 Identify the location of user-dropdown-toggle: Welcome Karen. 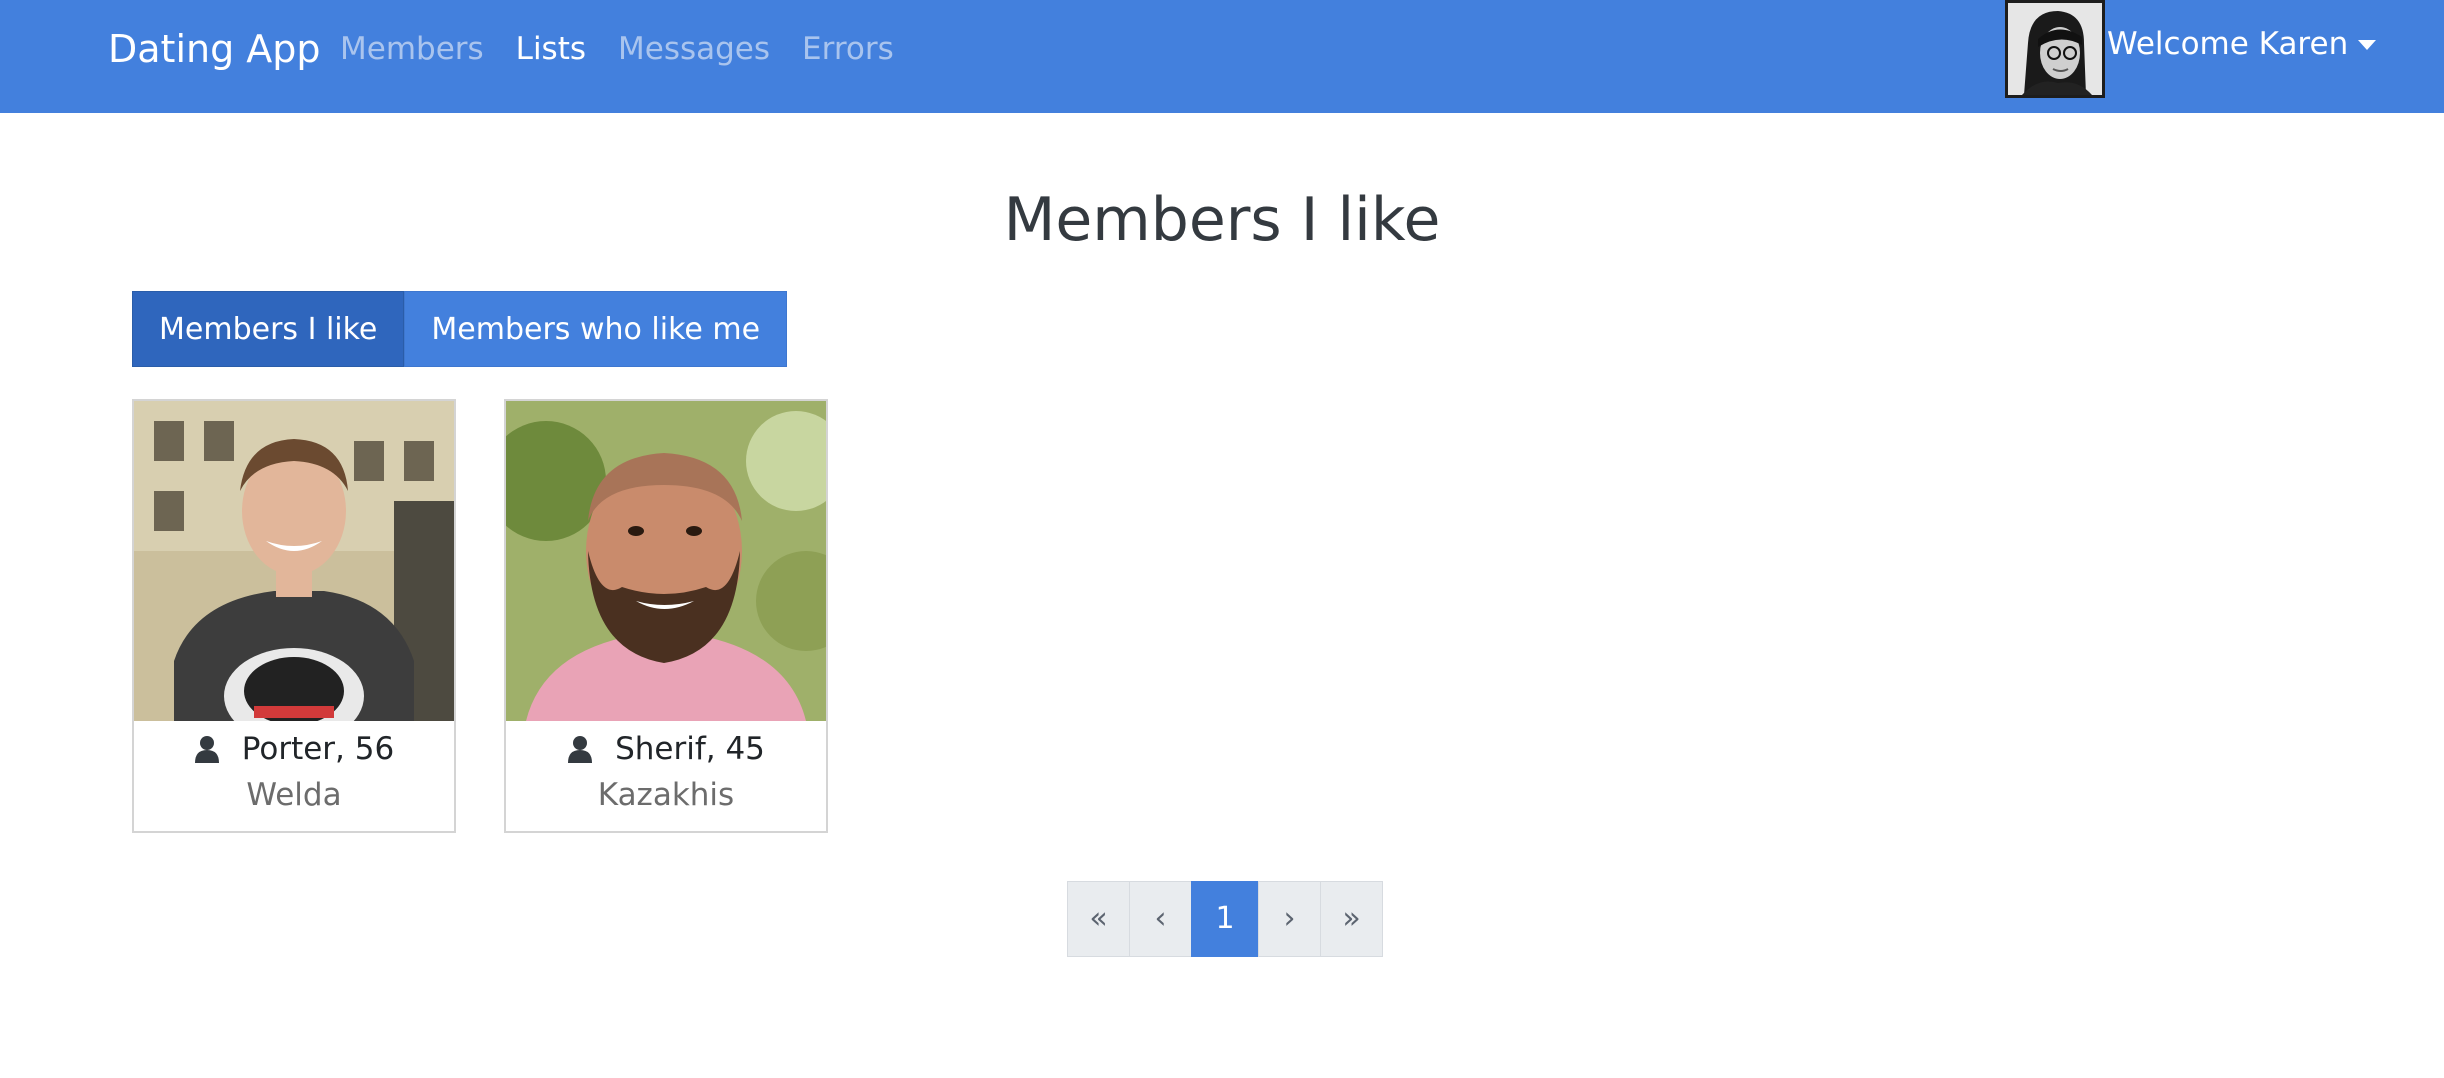
(2242, 44).